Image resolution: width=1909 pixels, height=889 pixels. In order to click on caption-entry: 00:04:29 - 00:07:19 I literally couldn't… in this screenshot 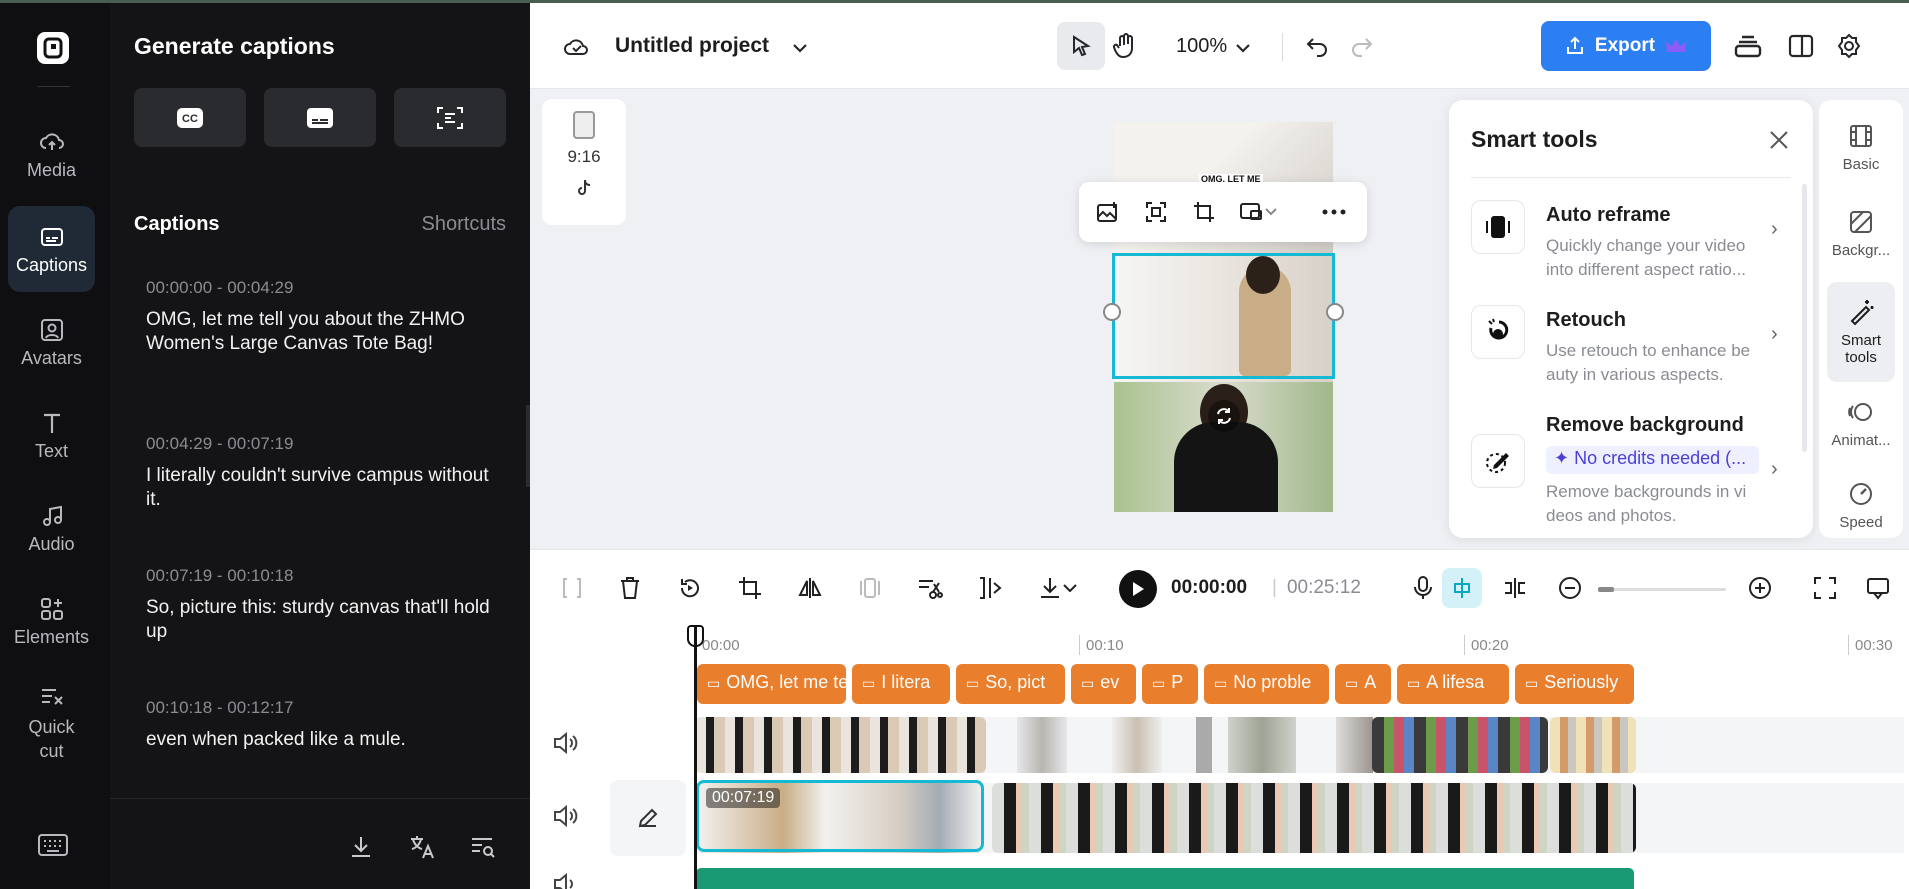, I will do `click(326, 473)`.